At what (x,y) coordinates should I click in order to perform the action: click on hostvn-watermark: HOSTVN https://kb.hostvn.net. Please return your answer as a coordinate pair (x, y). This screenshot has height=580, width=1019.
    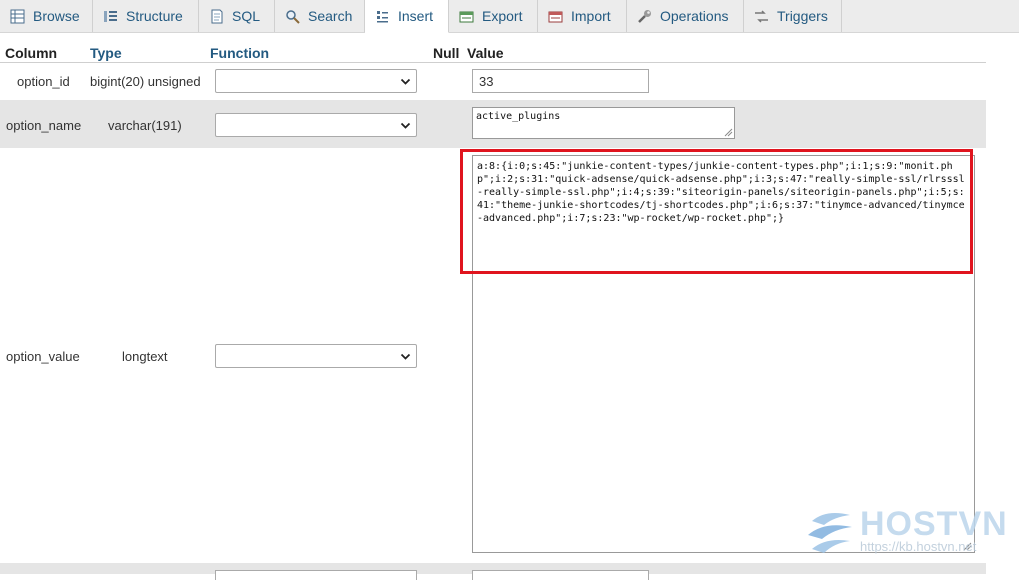
    Looking at the image, I should click on (906, 532).